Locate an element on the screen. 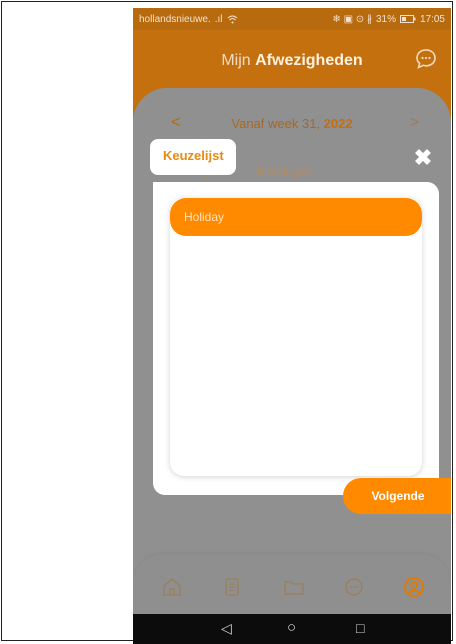  clock: 17:05 is located at coordinates (432, 19).